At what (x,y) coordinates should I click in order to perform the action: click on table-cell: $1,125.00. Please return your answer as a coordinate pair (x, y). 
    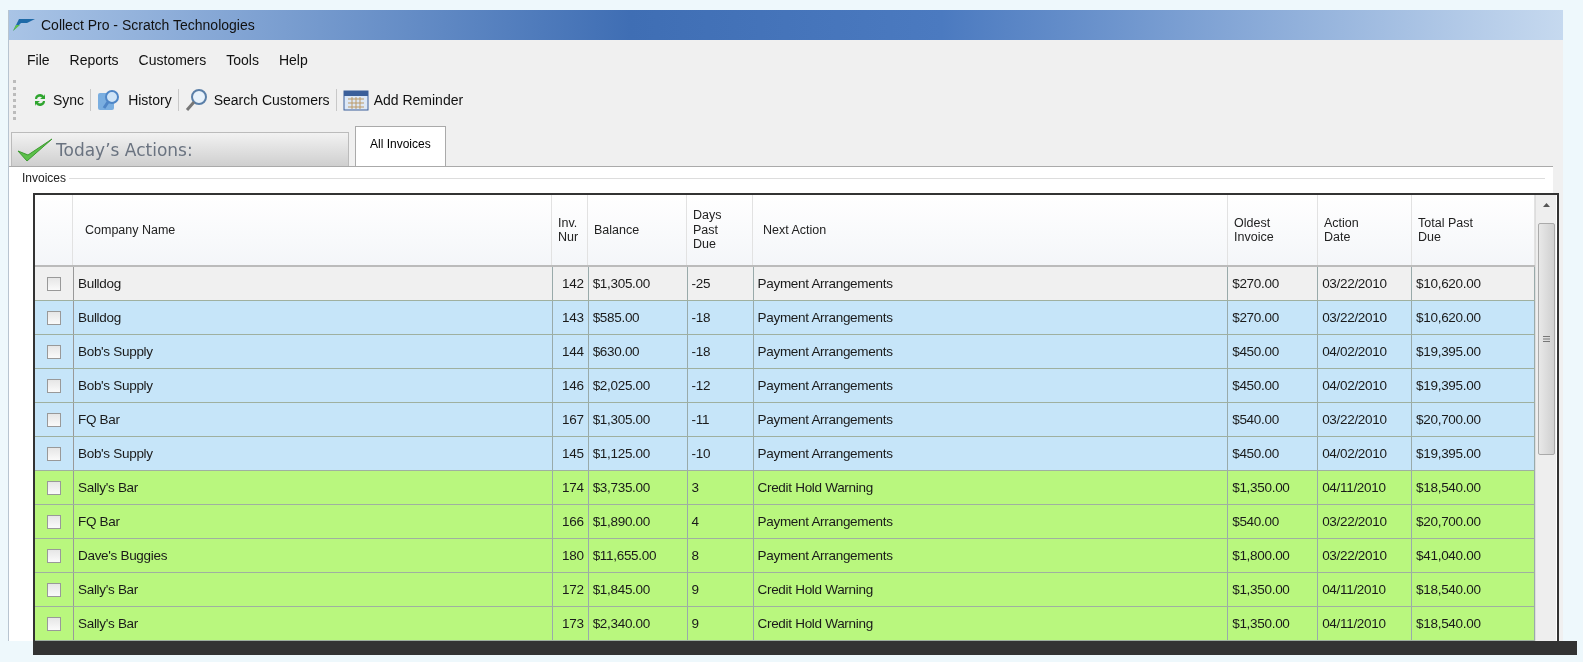
    Looking at the image, I should click on (638, 453).